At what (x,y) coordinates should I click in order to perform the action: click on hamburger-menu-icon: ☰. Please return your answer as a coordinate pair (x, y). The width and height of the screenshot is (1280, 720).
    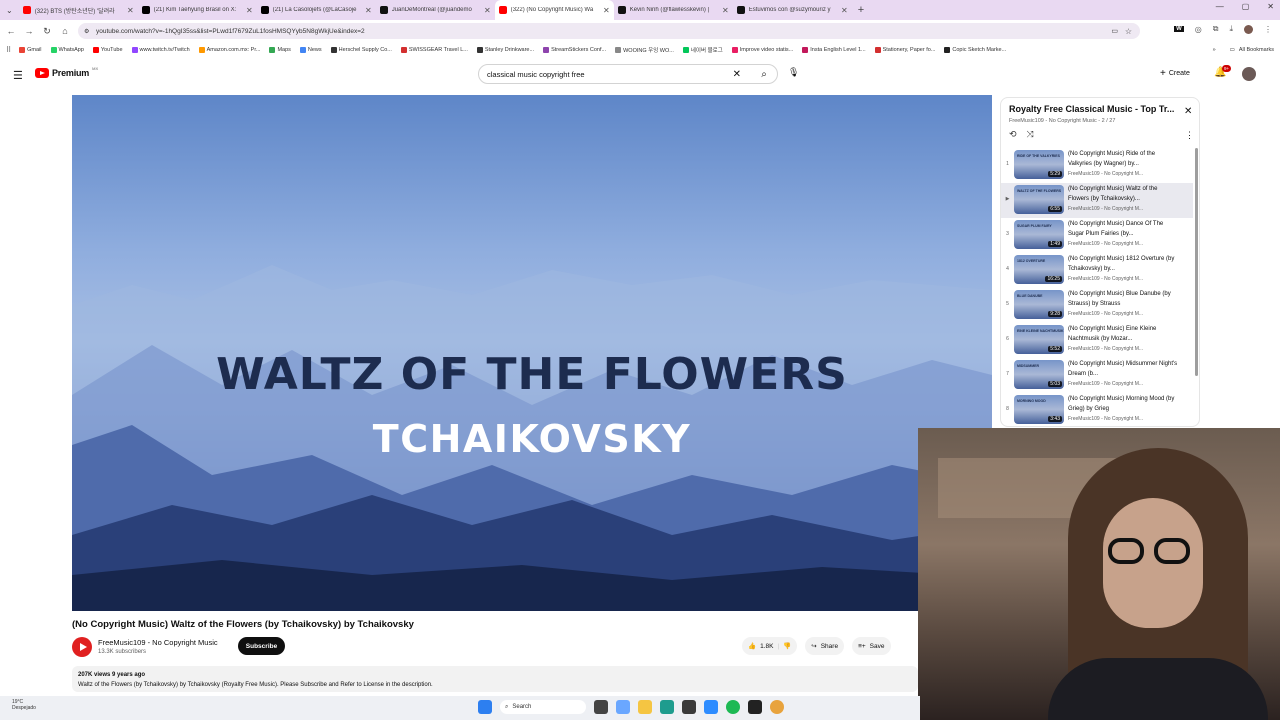
    Looking at the image, I should click on (18, 75).